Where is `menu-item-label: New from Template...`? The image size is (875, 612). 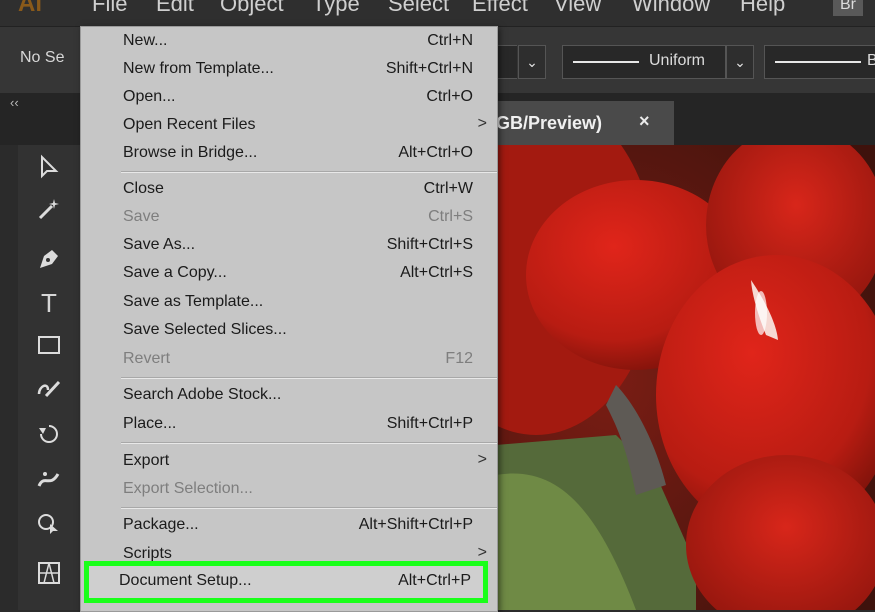
menu-item-label: New from Template... is located at coordinates (198, 68).